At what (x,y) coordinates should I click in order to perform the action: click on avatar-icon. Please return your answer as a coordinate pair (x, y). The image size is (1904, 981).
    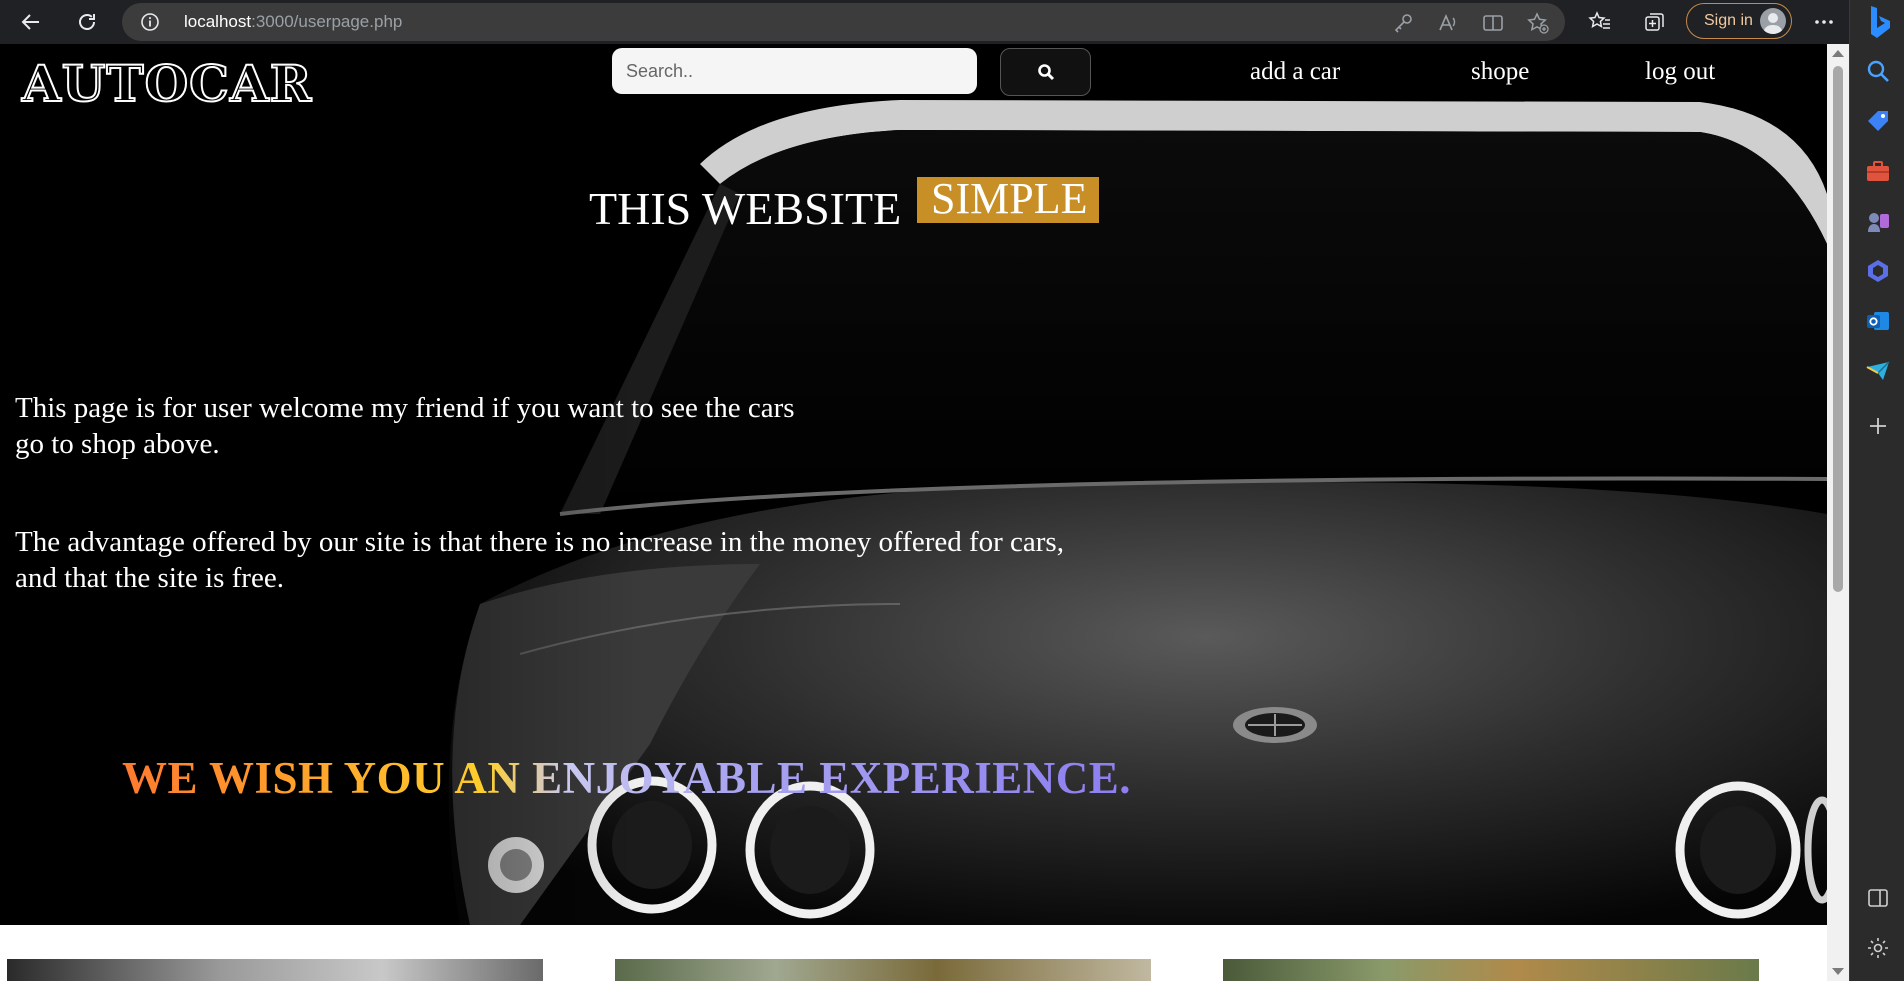
    Looking at the image, I should click on (1773, 21).